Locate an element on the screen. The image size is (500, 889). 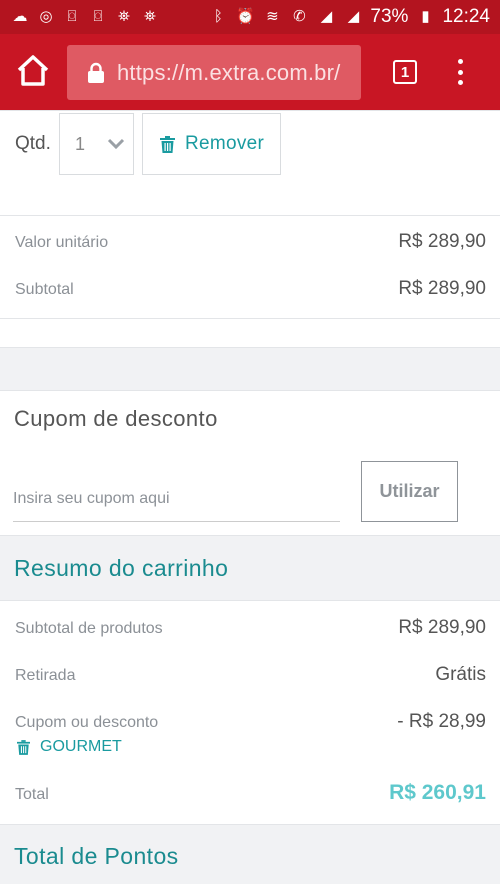
remove-label: Remover is located at coordinates (225, 143).